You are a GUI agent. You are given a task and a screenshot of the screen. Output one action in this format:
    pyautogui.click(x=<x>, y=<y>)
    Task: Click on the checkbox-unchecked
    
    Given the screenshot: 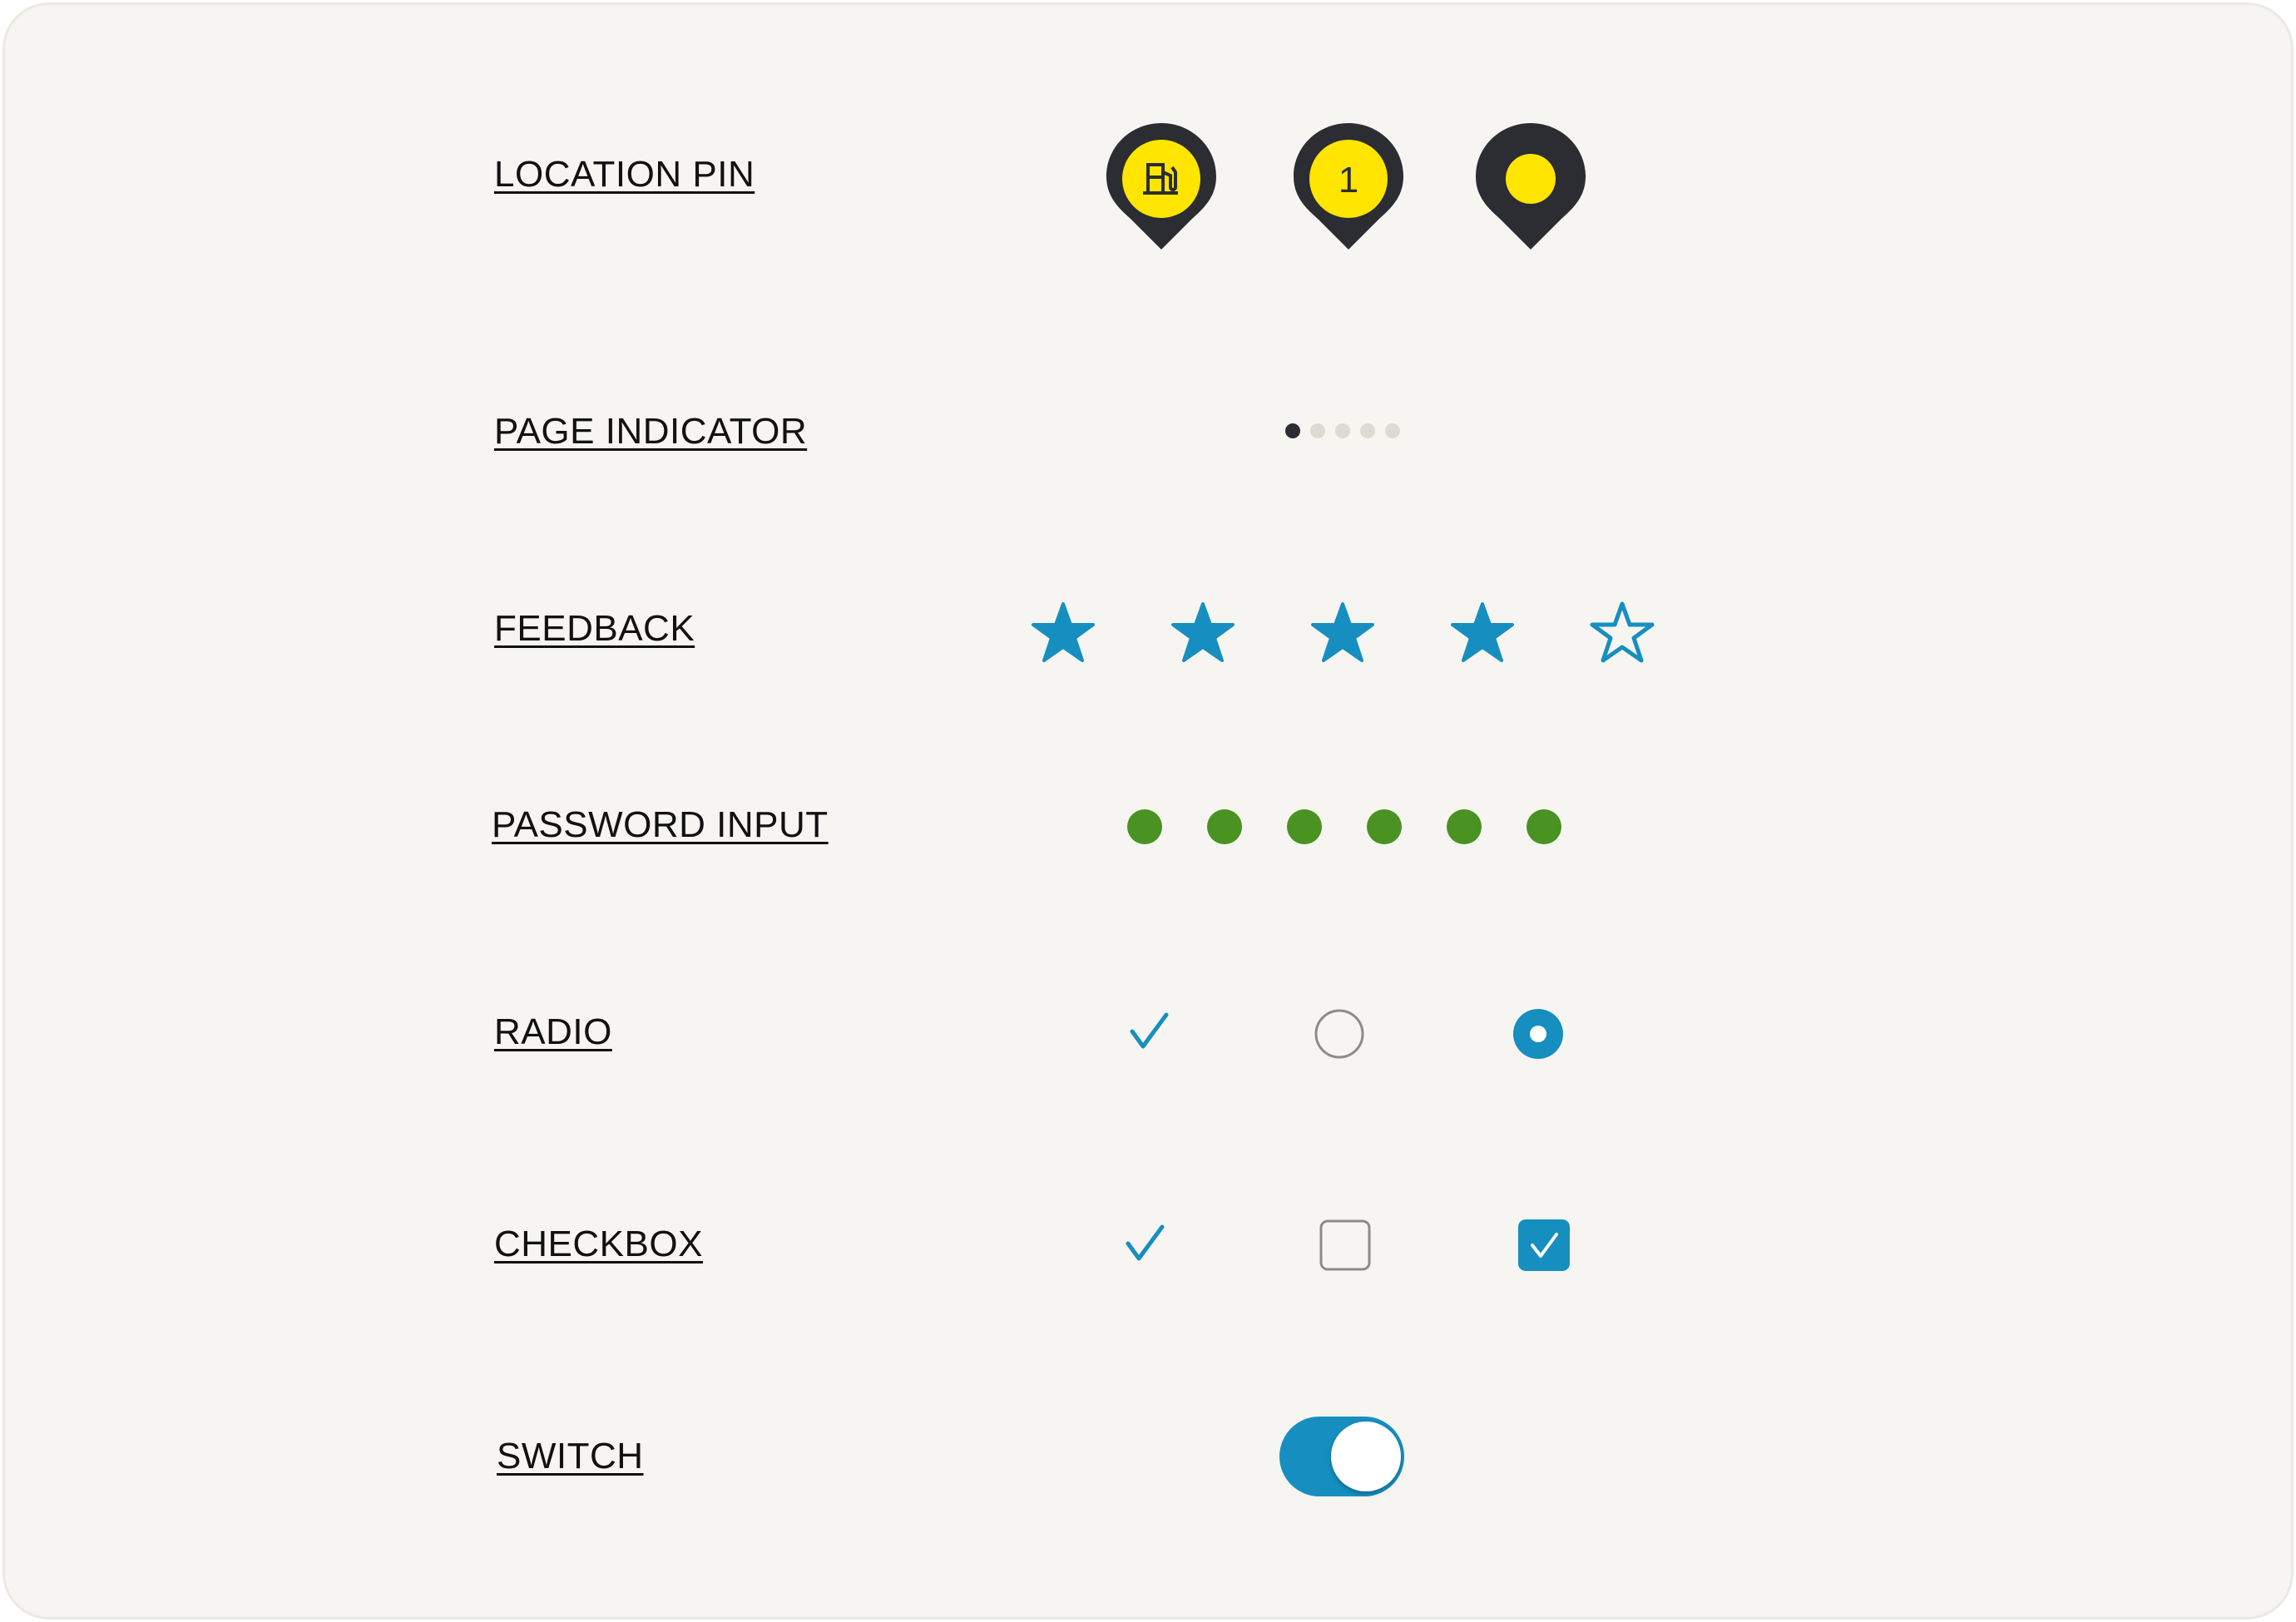 What is the action you would take?
    pyautogui.click(x=1345, y=1245)
    